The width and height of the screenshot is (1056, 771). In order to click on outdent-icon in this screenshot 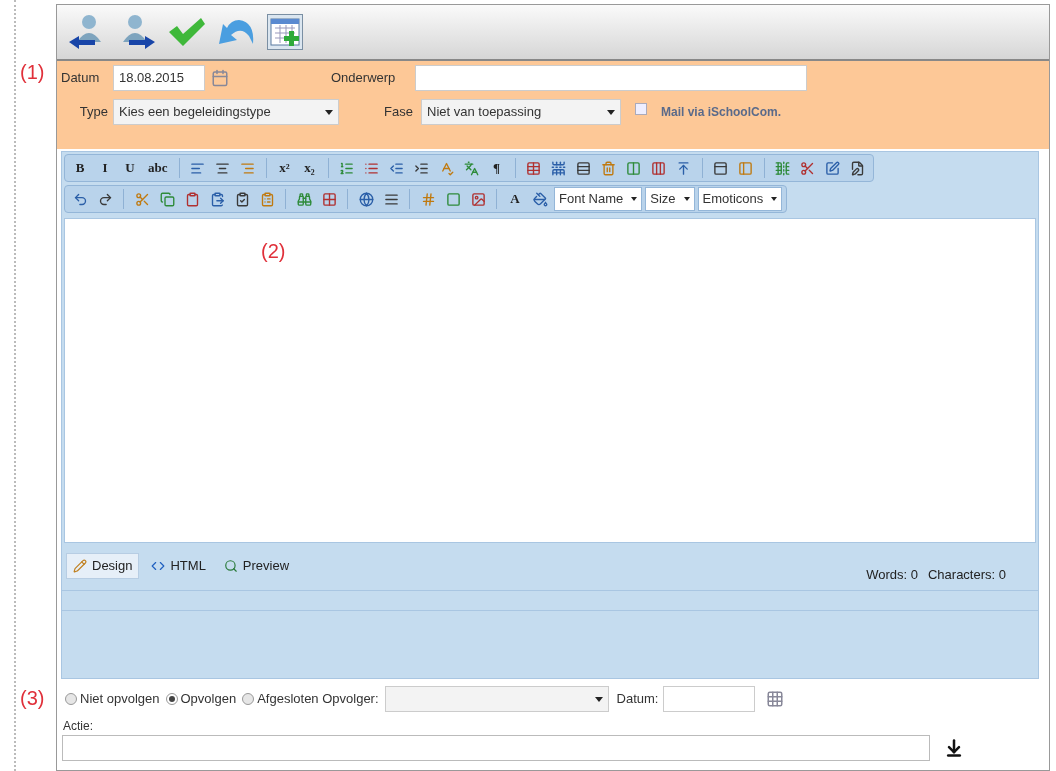, I will do `click(396, 168)`.